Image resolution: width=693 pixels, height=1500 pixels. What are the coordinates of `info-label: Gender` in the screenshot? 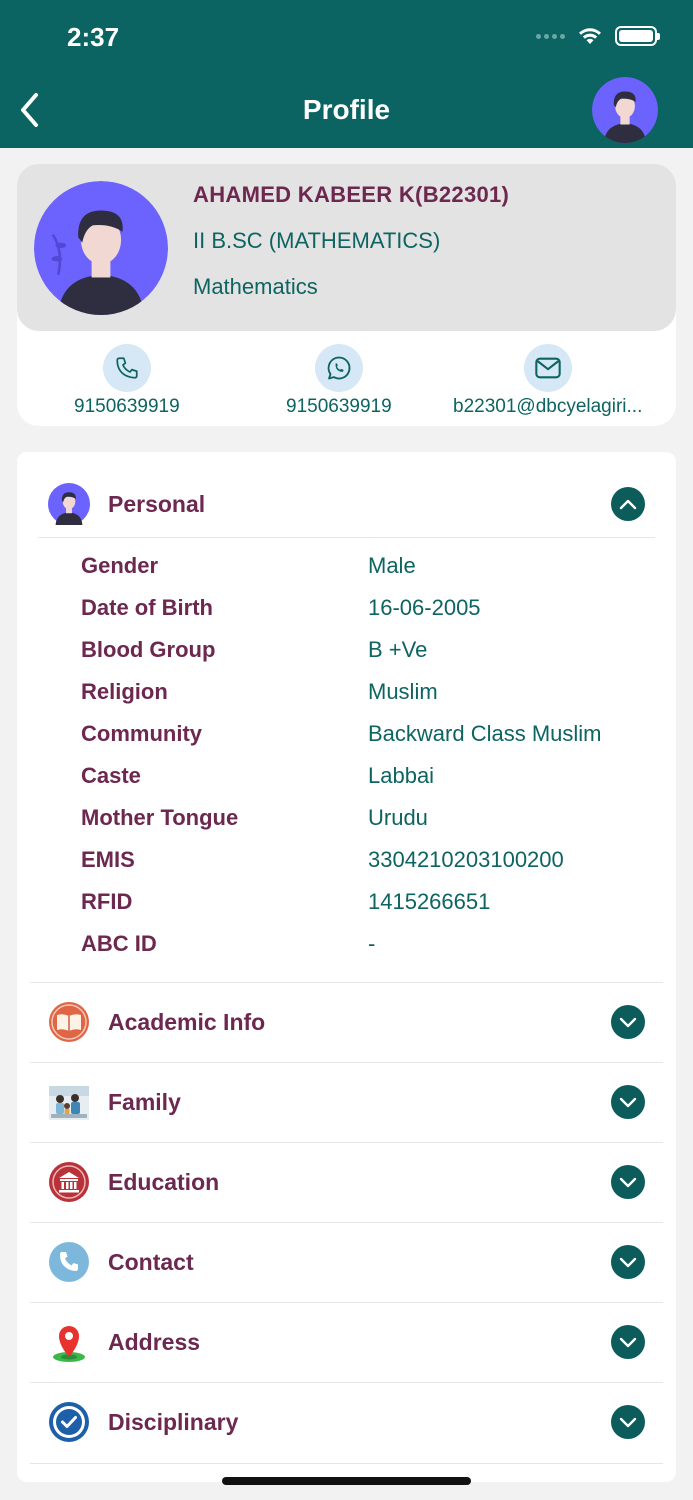 It's located at (120, 565).